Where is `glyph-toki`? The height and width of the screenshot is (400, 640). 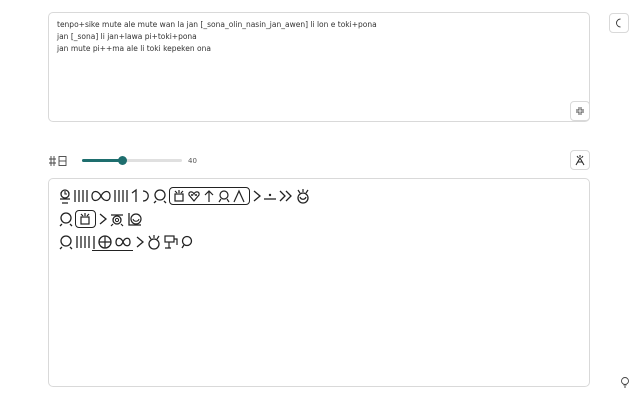
glyph-toki is located at coordinates (154, 242).